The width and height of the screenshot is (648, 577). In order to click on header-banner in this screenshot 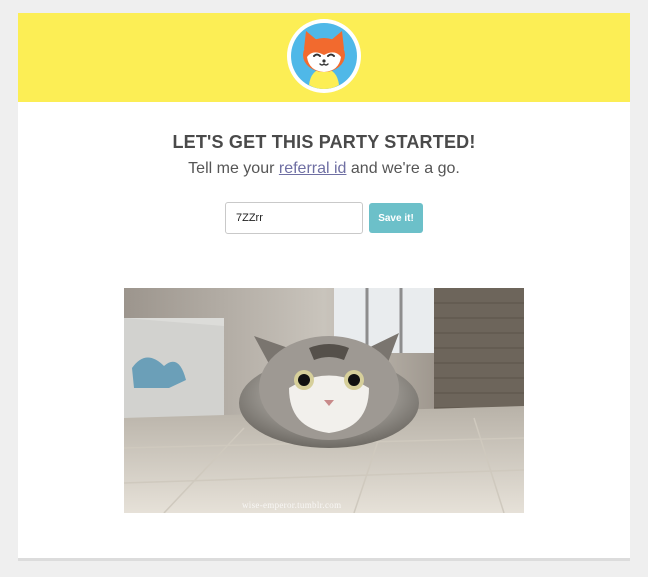, I will do `click(324, 57)`.